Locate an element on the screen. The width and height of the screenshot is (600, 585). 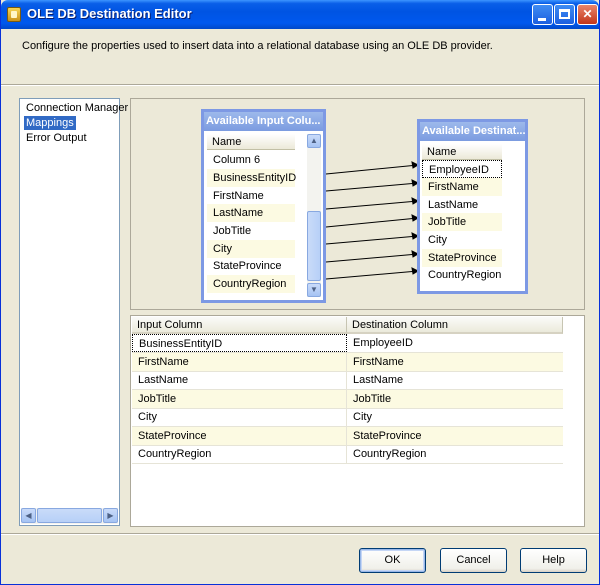
input-column-item: BusinessEntityID is located at coordinates (251, 178).